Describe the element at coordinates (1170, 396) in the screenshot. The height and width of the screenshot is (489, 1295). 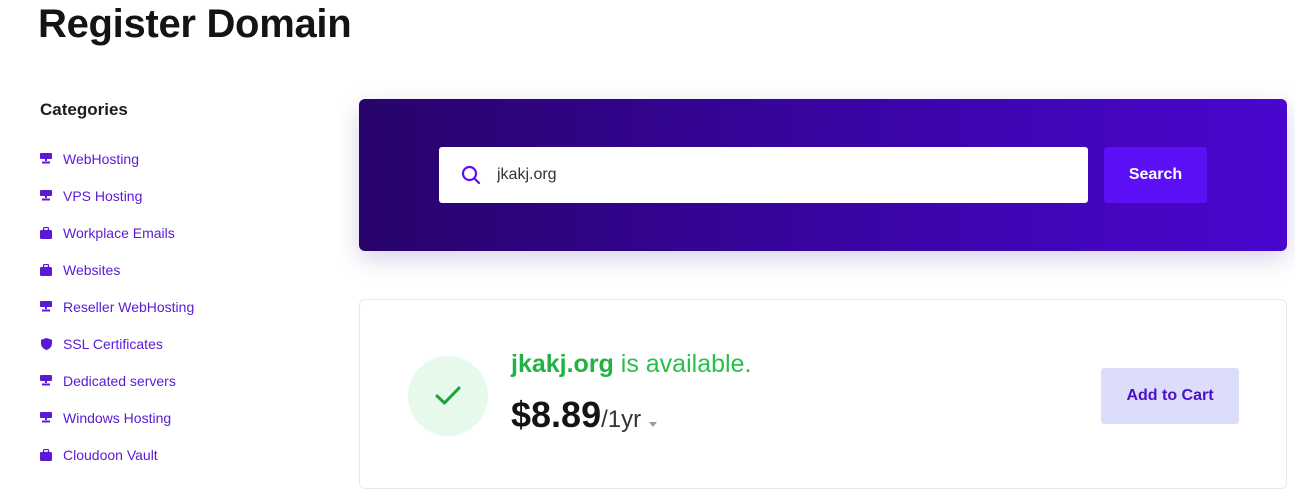
I see `add-to-cart-button: Add to Cart` at that location.